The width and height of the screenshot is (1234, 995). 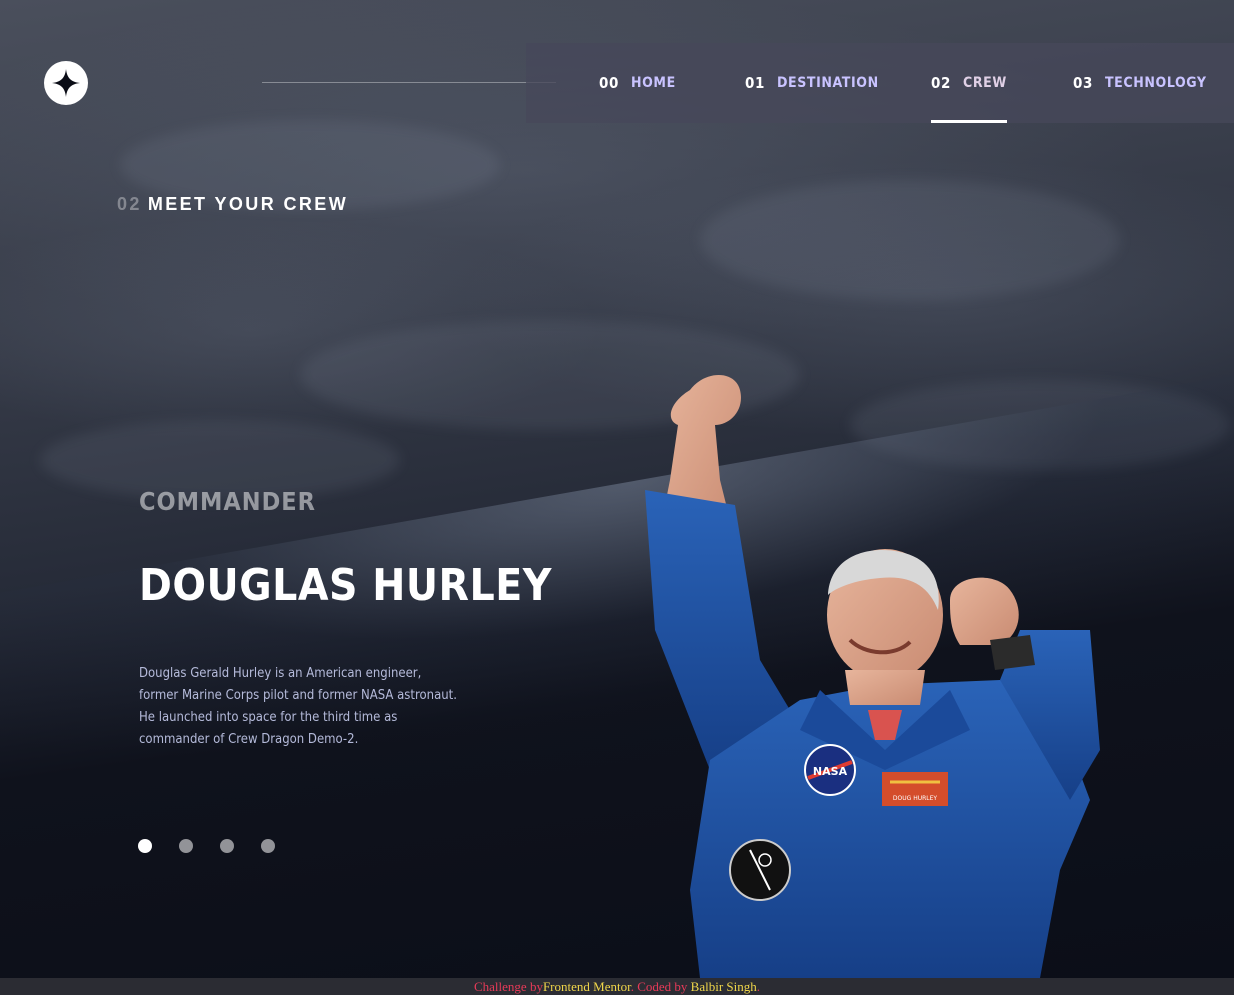 I want to click on nav-label: TECHNOLOGY, so click(x=1155, y=83).